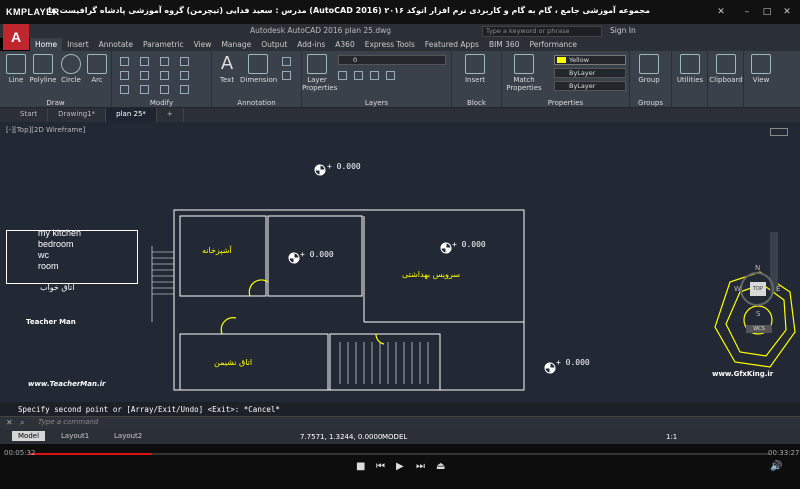 This screenshot has width=800, height=489. I want to click on erase-icon, so click(184, 61).